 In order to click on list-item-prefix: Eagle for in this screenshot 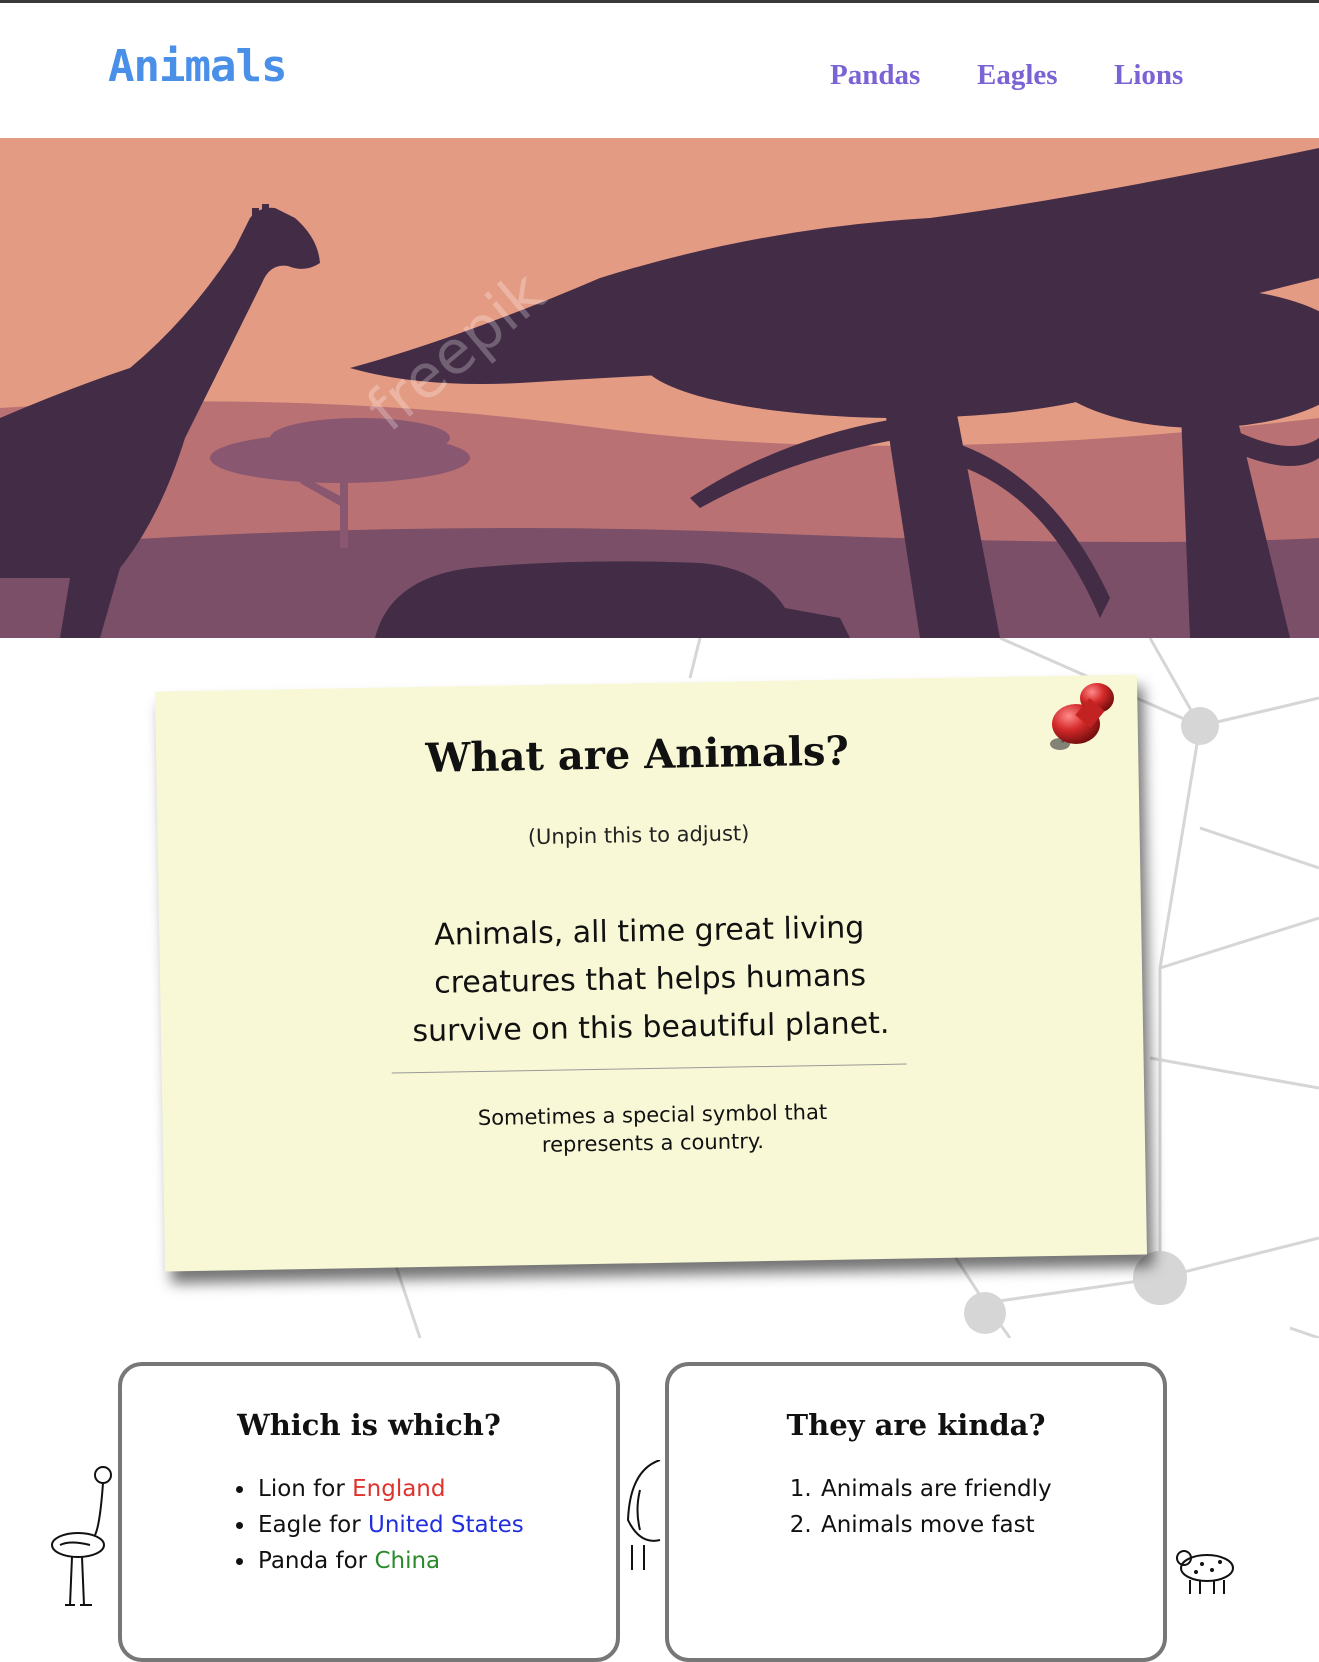, I will do `click(313, 1525)`.